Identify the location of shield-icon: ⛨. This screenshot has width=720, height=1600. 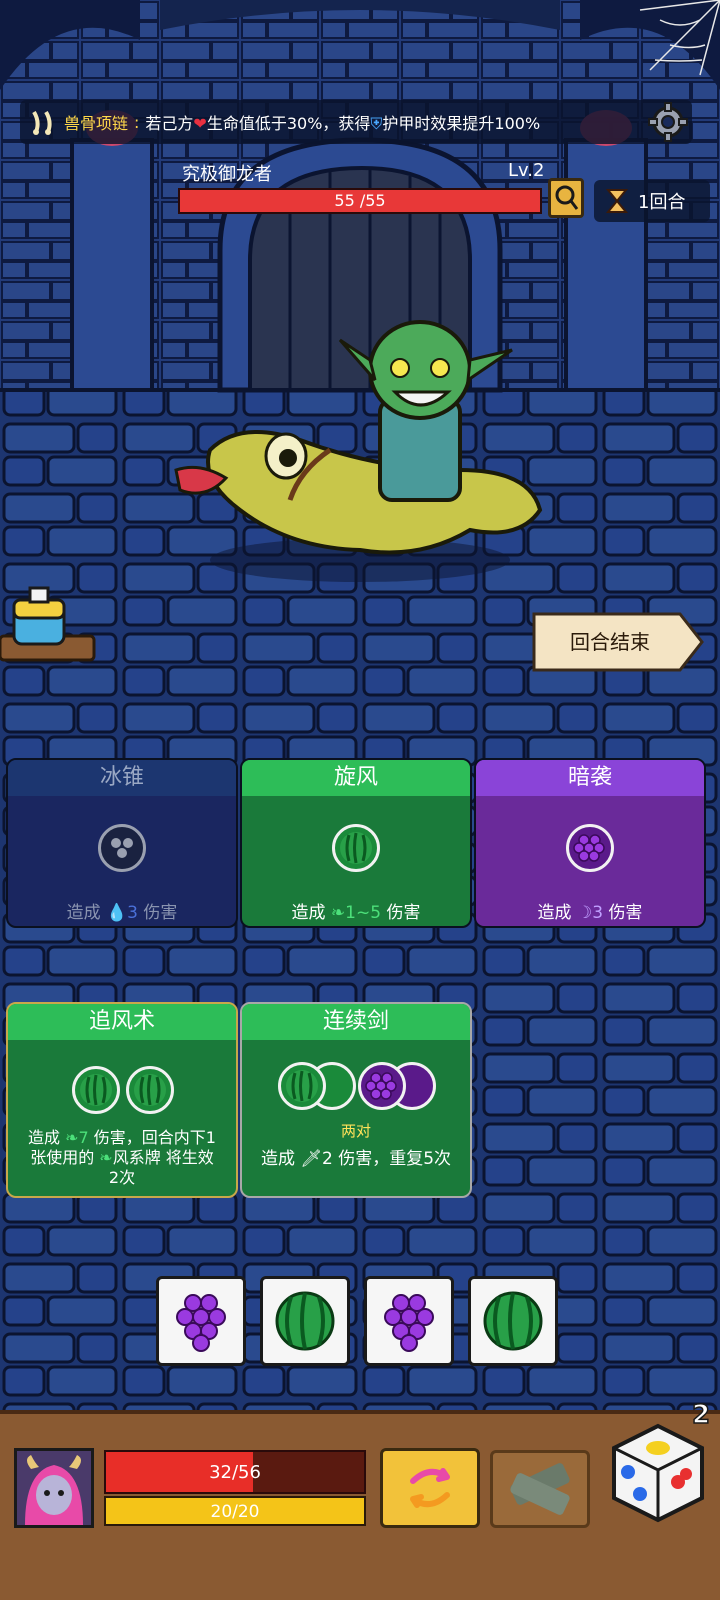
(376, 123).